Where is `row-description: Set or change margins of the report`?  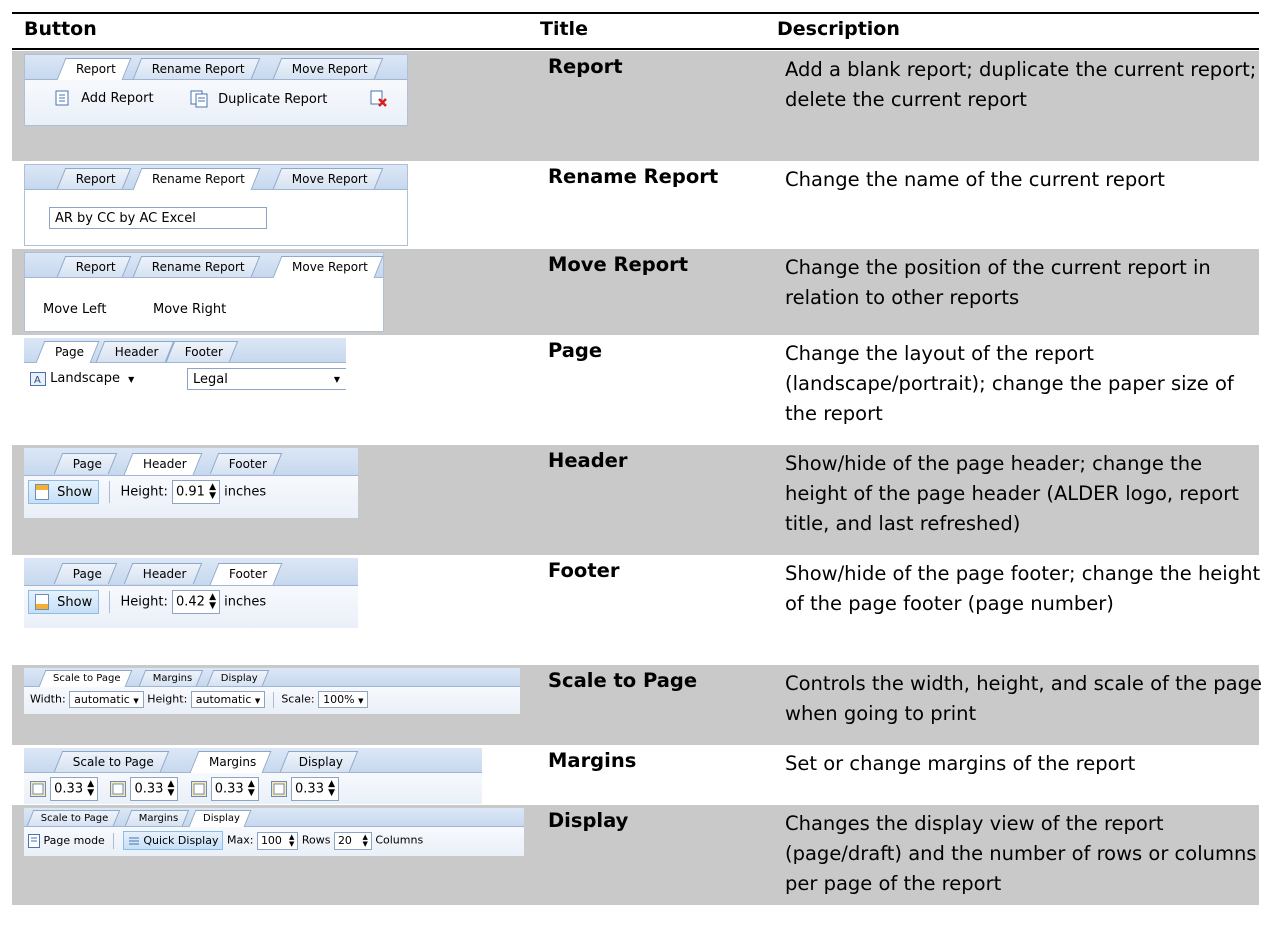
row-description: Set or change margins of the report is located at coordinates (960, 763).